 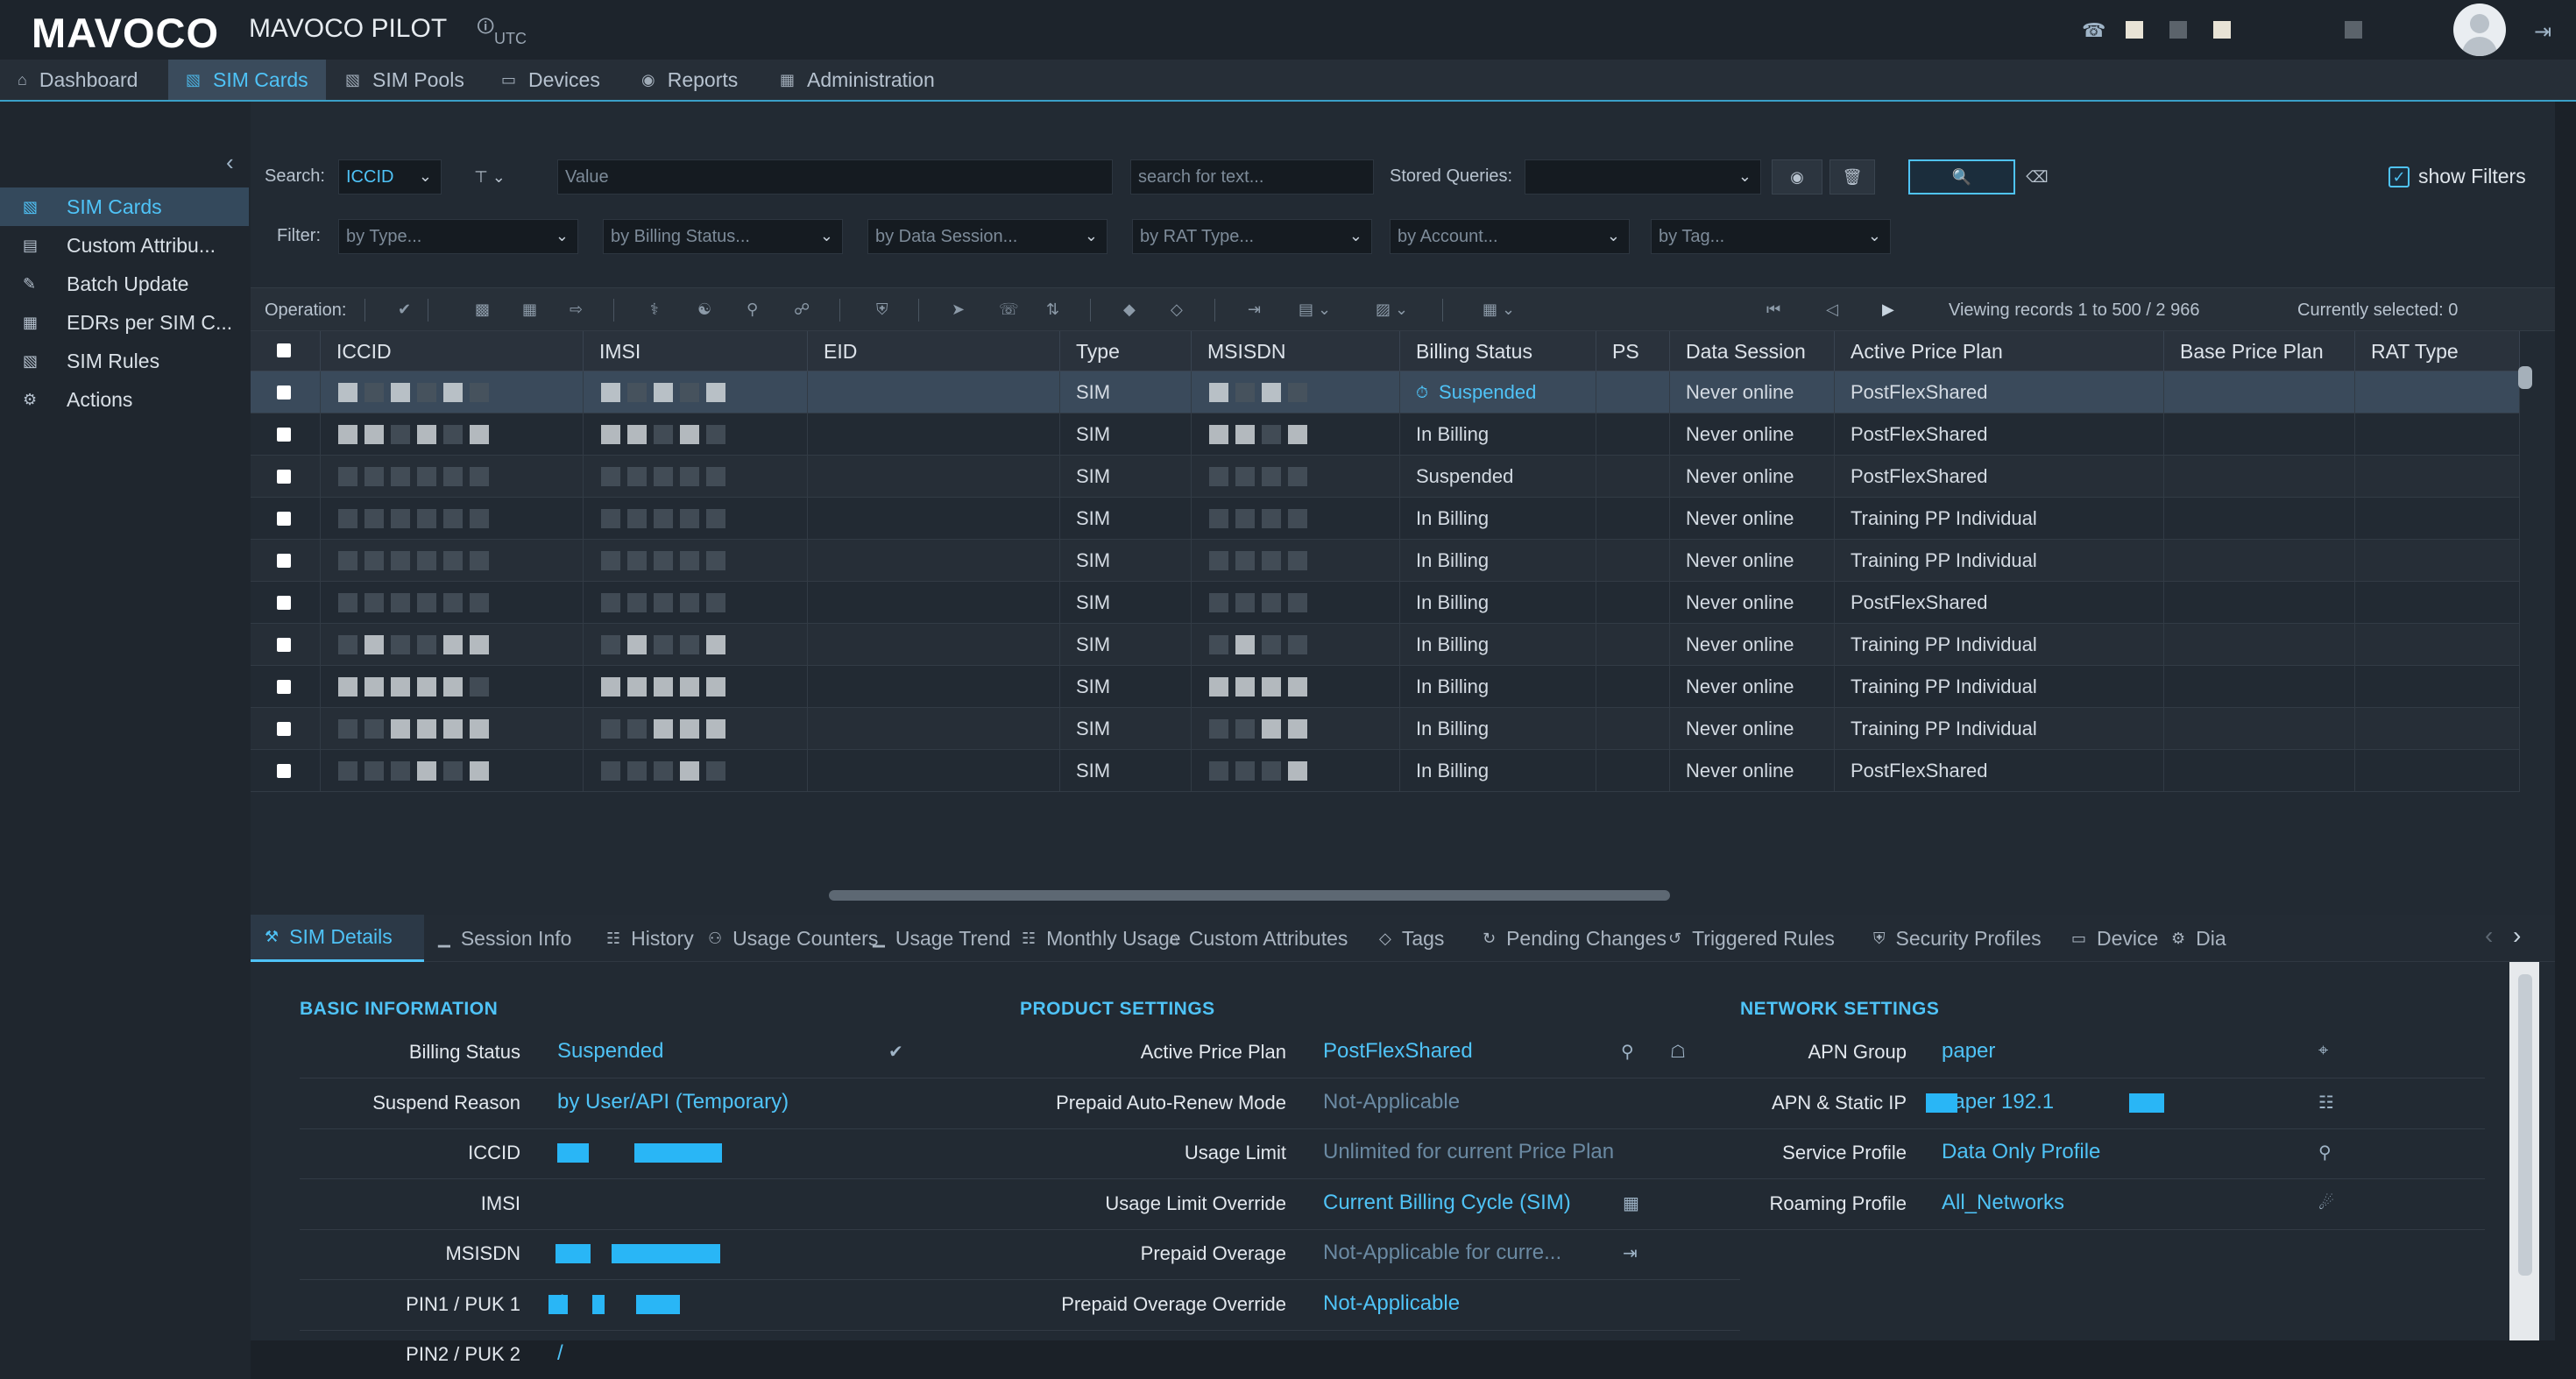 What do you see at coordinates (1499, 310) in the screenshot?
I see `columns-icon: ▦ ⌄` at bounding box center [1499, 310].